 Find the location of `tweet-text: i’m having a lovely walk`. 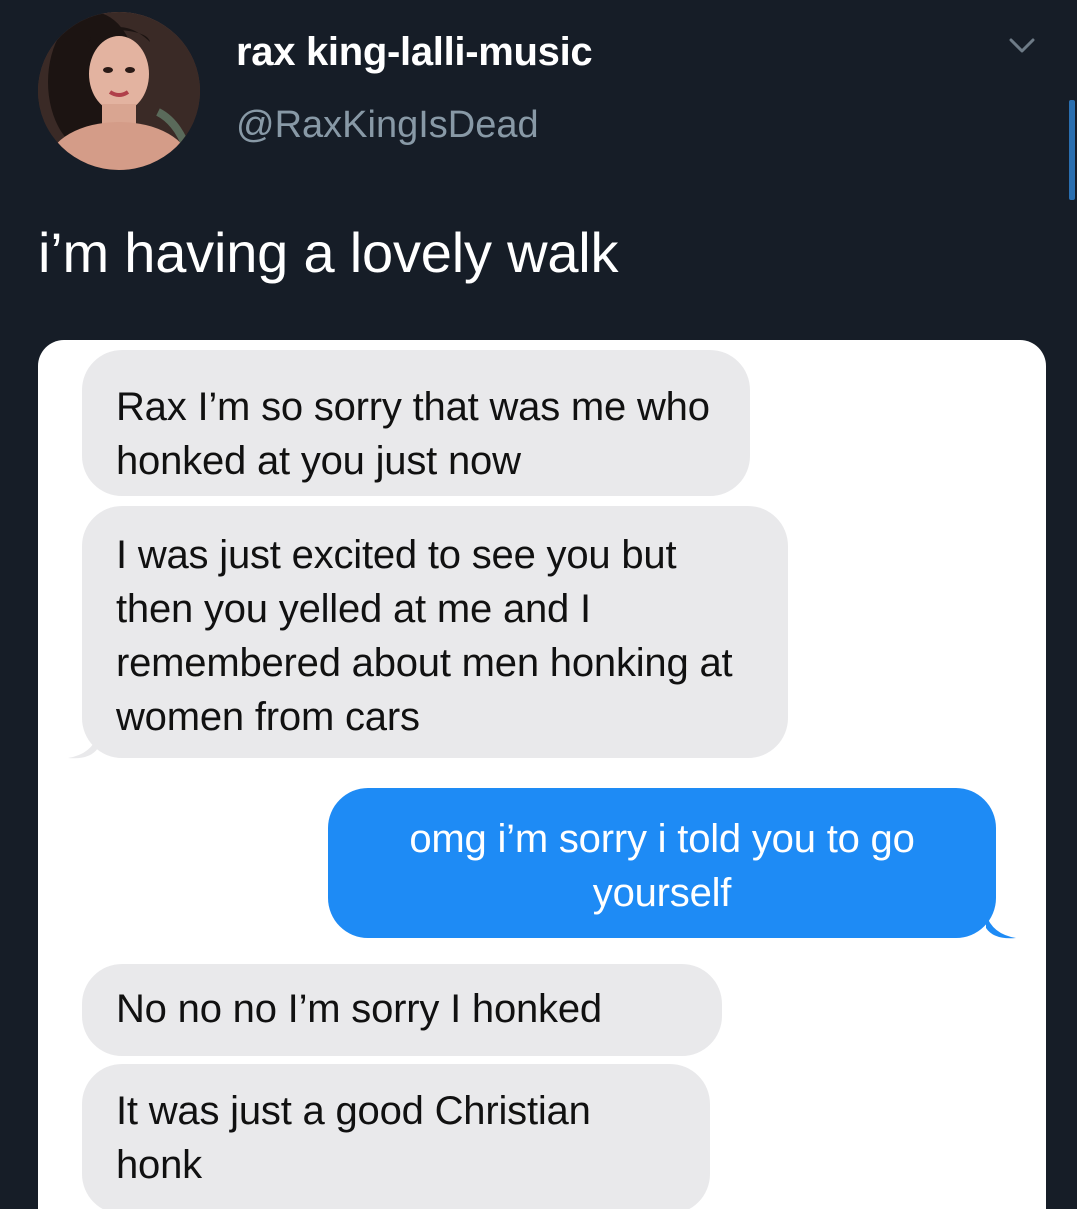

tweet-text: i’m having a lovely walk is located at coordinates (328, 252).